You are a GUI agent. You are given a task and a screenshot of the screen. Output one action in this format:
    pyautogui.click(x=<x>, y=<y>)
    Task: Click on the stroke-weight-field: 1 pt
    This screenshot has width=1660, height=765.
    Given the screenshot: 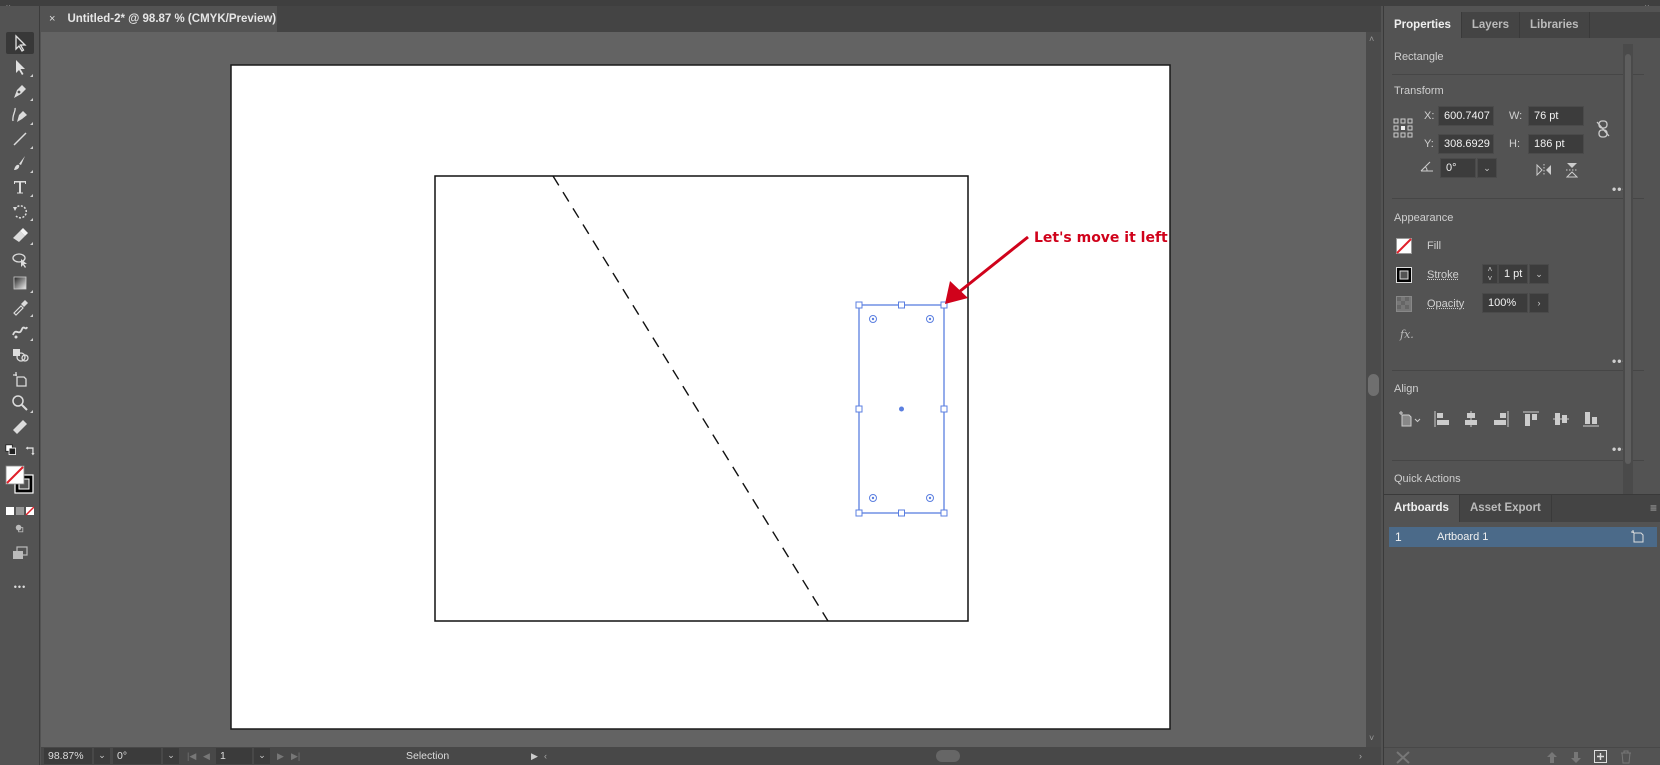 What is the action you would take?
    pyautogui.click(x=1513, y=274)
    